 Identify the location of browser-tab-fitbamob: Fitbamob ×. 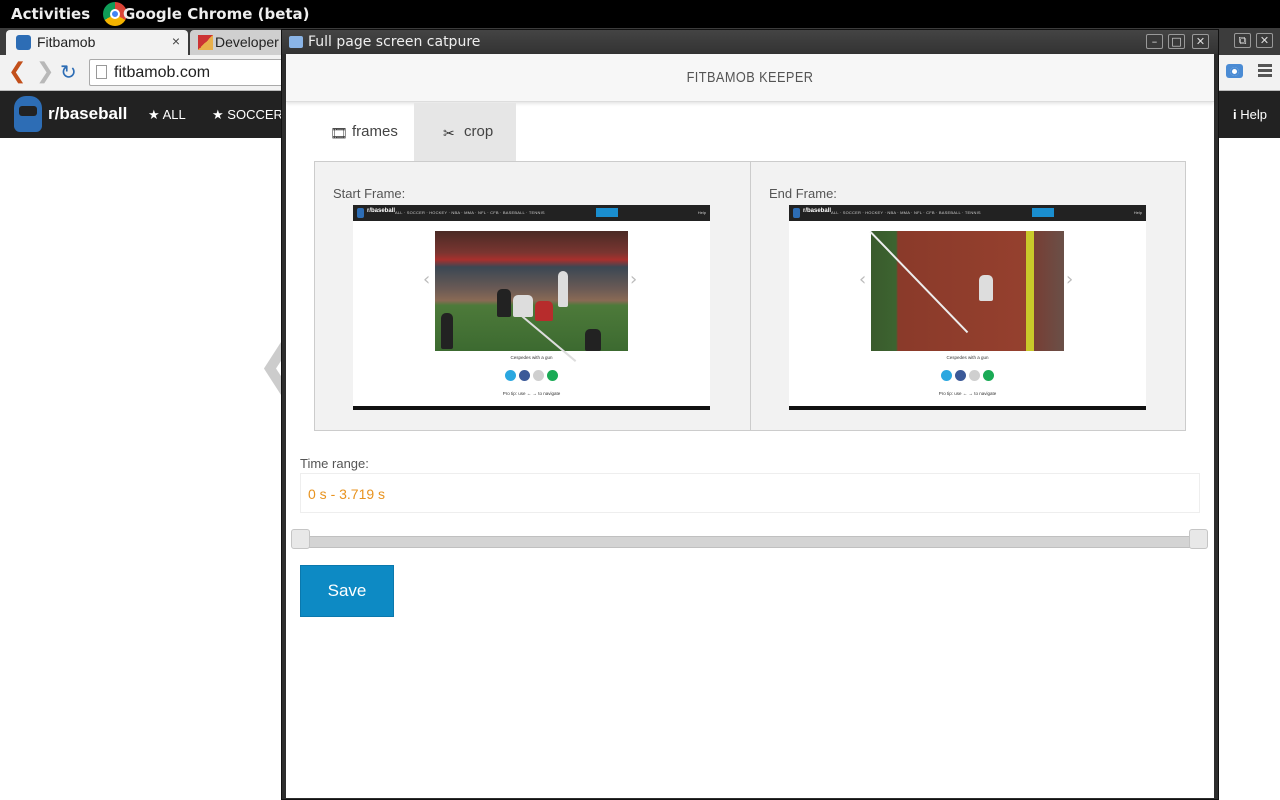
(97, 42).